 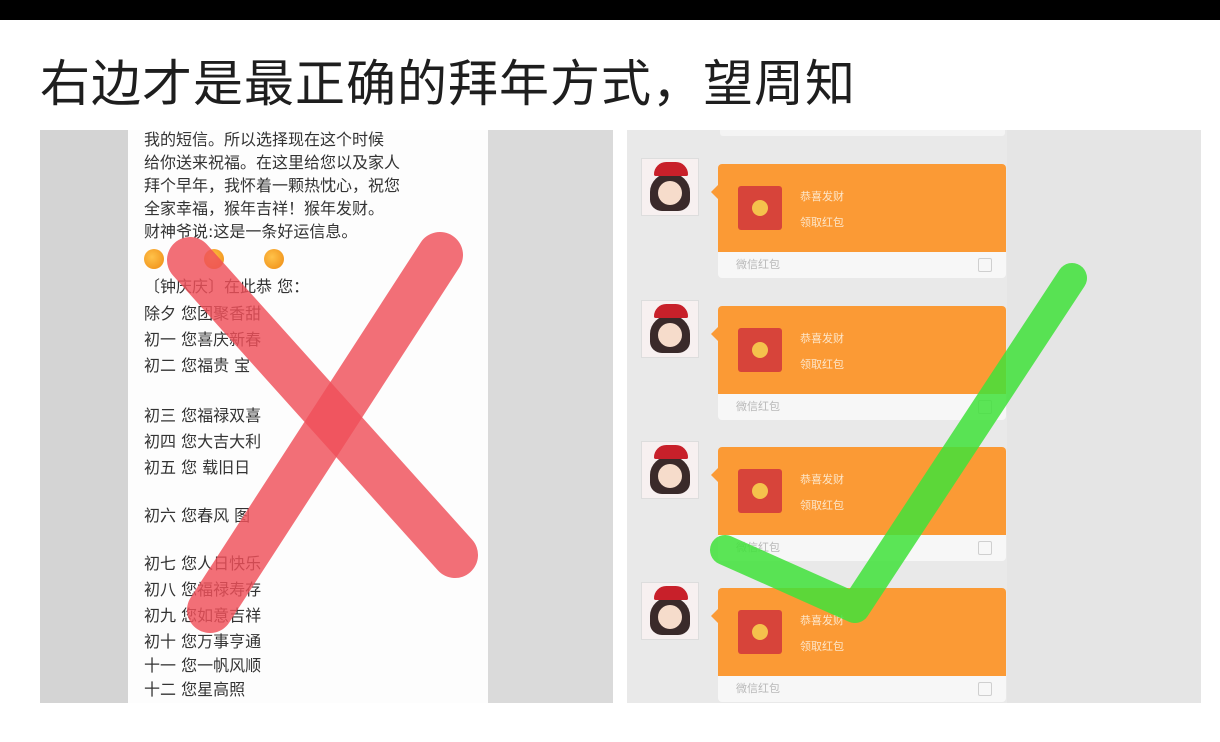 What do you see at coordinates (898, 443) in the screenshot?
I see `green-check-mark-icon` at bounding box center [898, 443].